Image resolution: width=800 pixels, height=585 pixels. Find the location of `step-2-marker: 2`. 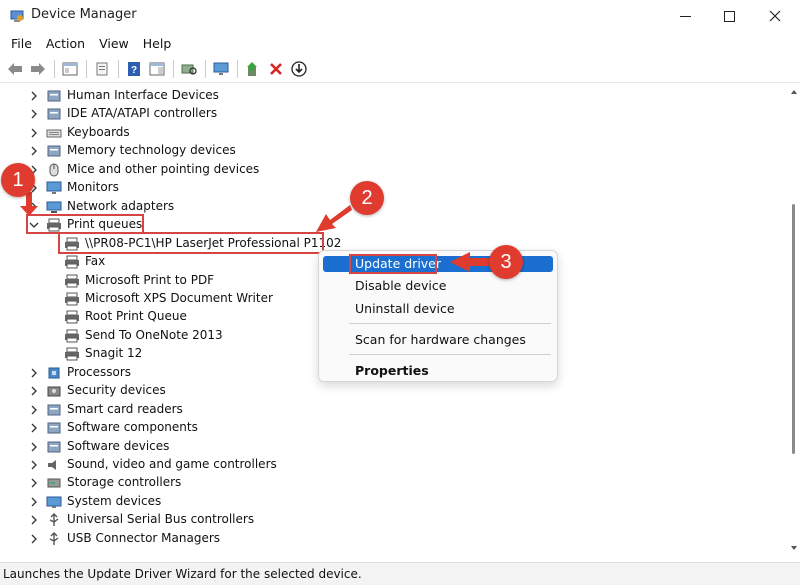

step-2-marker: 2 is located at coordinates (367, 198).